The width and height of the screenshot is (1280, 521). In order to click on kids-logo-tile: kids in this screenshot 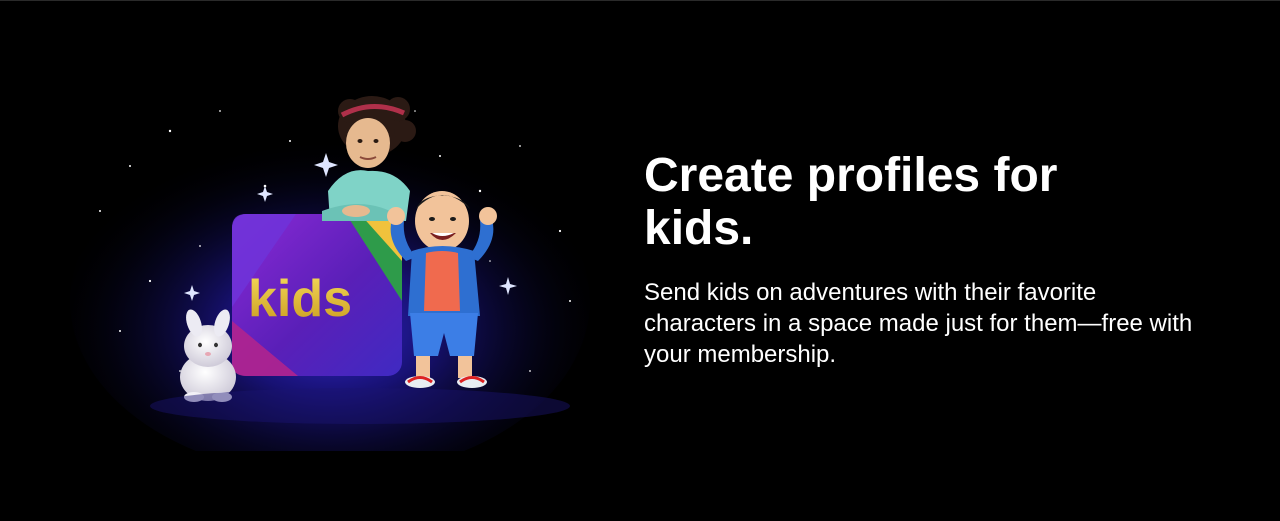, I will do `click(317, 295)`.